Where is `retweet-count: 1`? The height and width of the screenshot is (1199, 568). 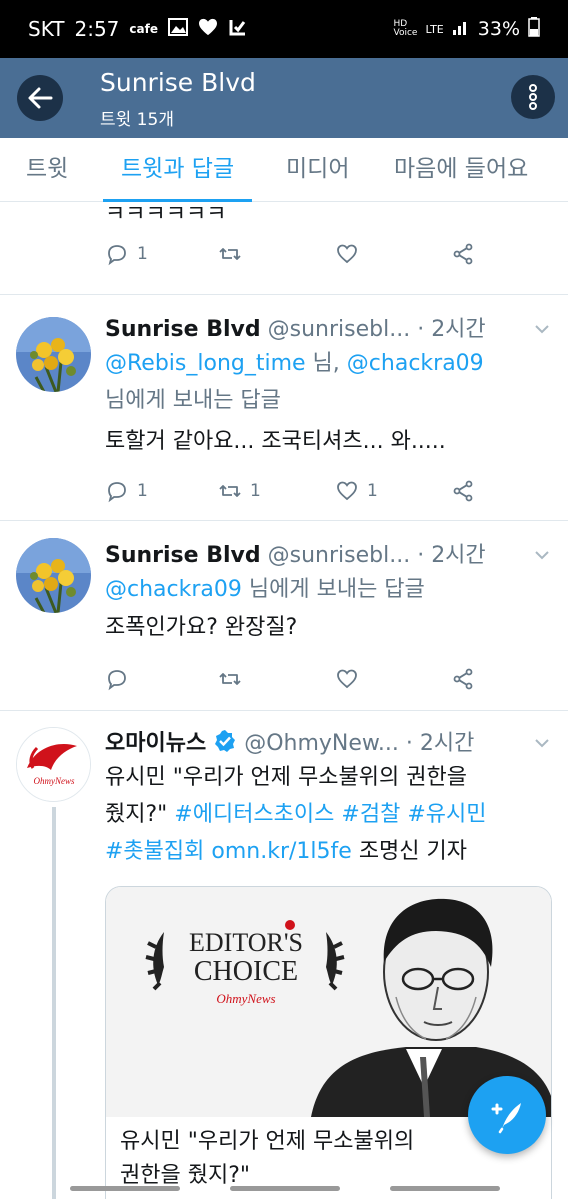 retweet-count: 1 is located at coordinates (255, 491).